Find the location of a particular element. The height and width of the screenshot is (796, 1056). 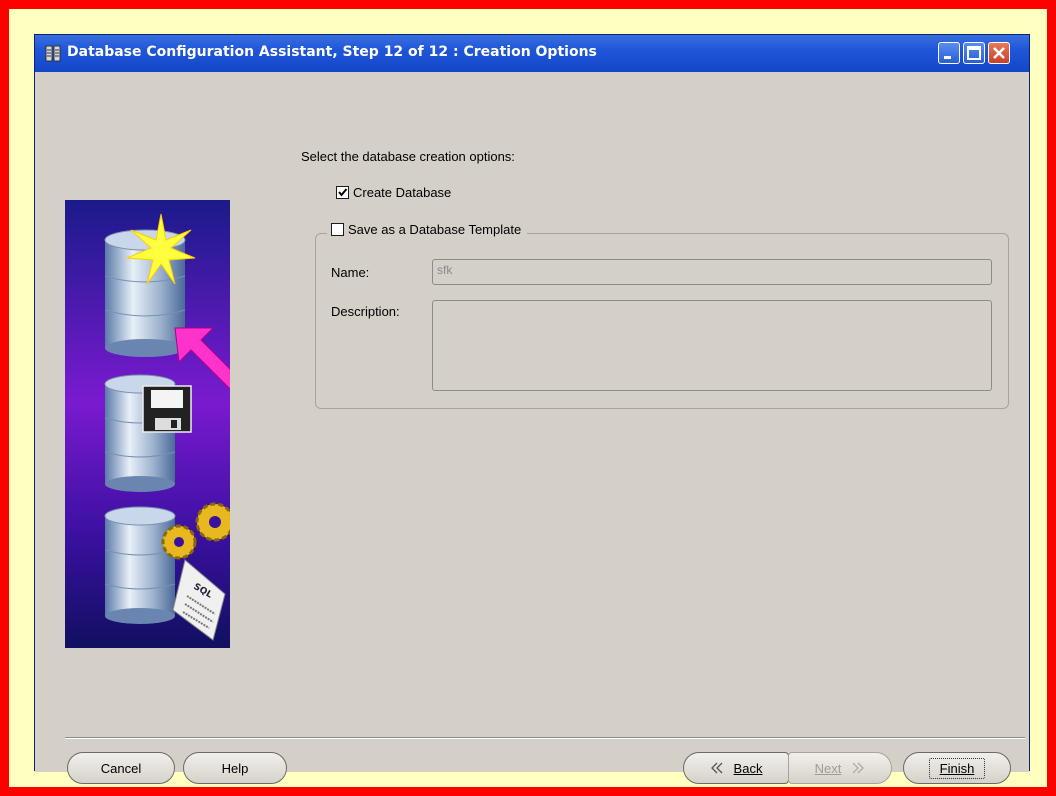

save-template-option: Save as a Database Template is located at coordinates (427, 229).